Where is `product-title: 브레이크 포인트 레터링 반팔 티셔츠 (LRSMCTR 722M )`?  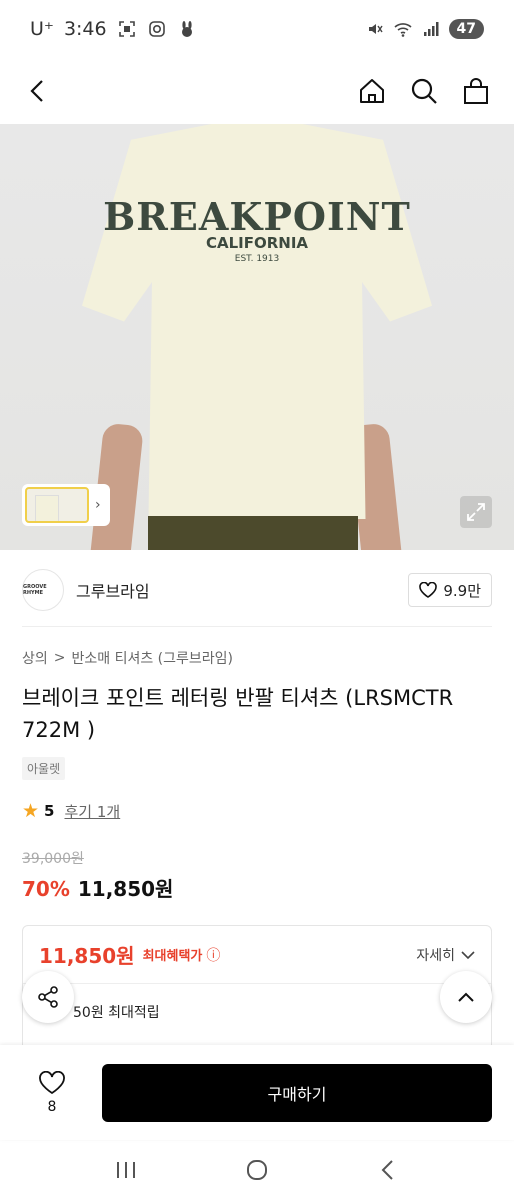 product-title: 브레이크 포인트 레터링 반팔 티셔츠 (LRSMCTR 722M ) is located at coordinates (238, 714).